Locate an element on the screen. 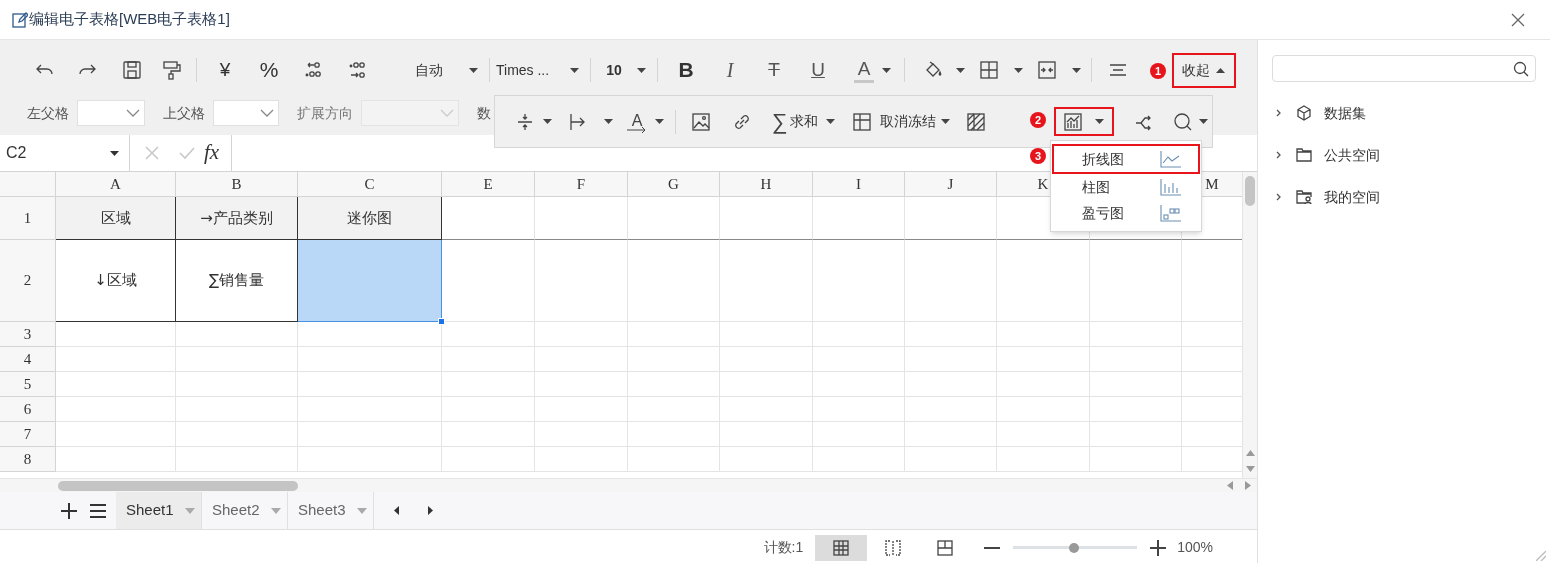 This screenshot has width=1550, height=563. table-cell: 区域 is located at coordinates (116, 218).